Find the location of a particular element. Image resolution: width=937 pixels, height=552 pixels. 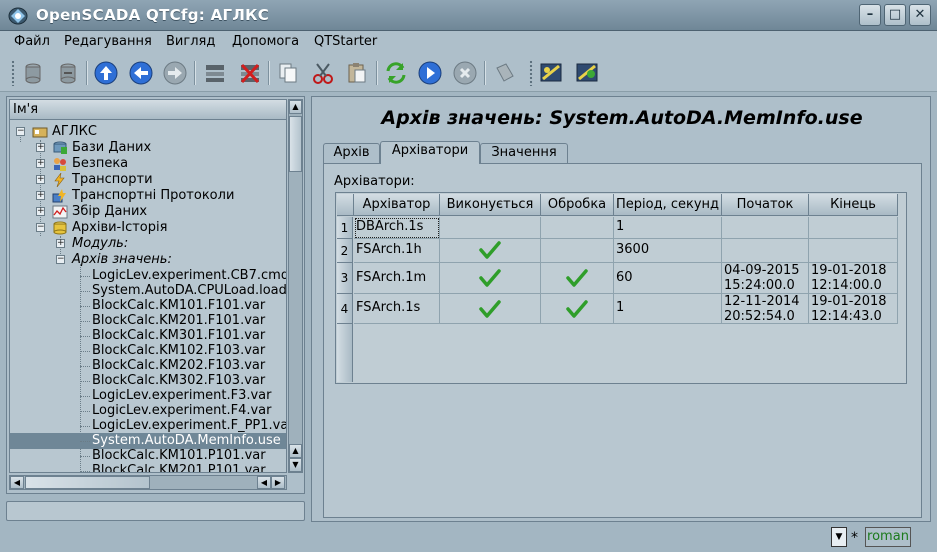

scroll-right-icon: ▶ is located at coordinates (278, 482).